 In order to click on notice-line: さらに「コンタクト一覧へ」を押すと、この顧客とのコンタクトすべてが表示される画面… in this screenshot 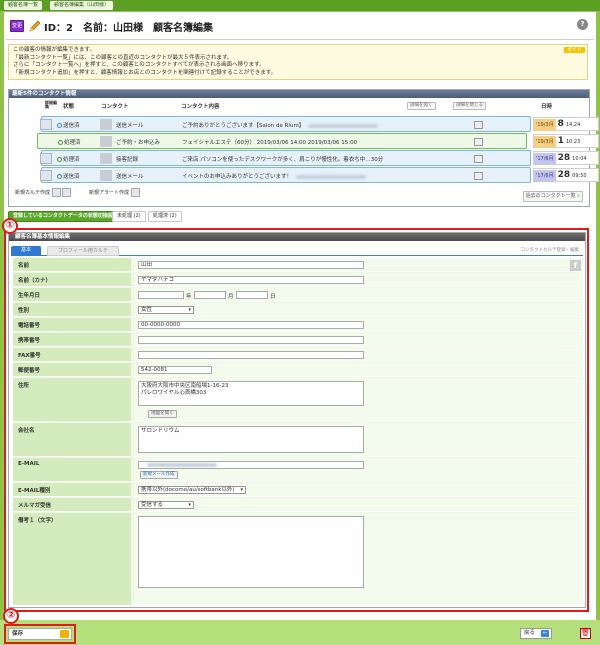, I will do `click(139, 65)`.